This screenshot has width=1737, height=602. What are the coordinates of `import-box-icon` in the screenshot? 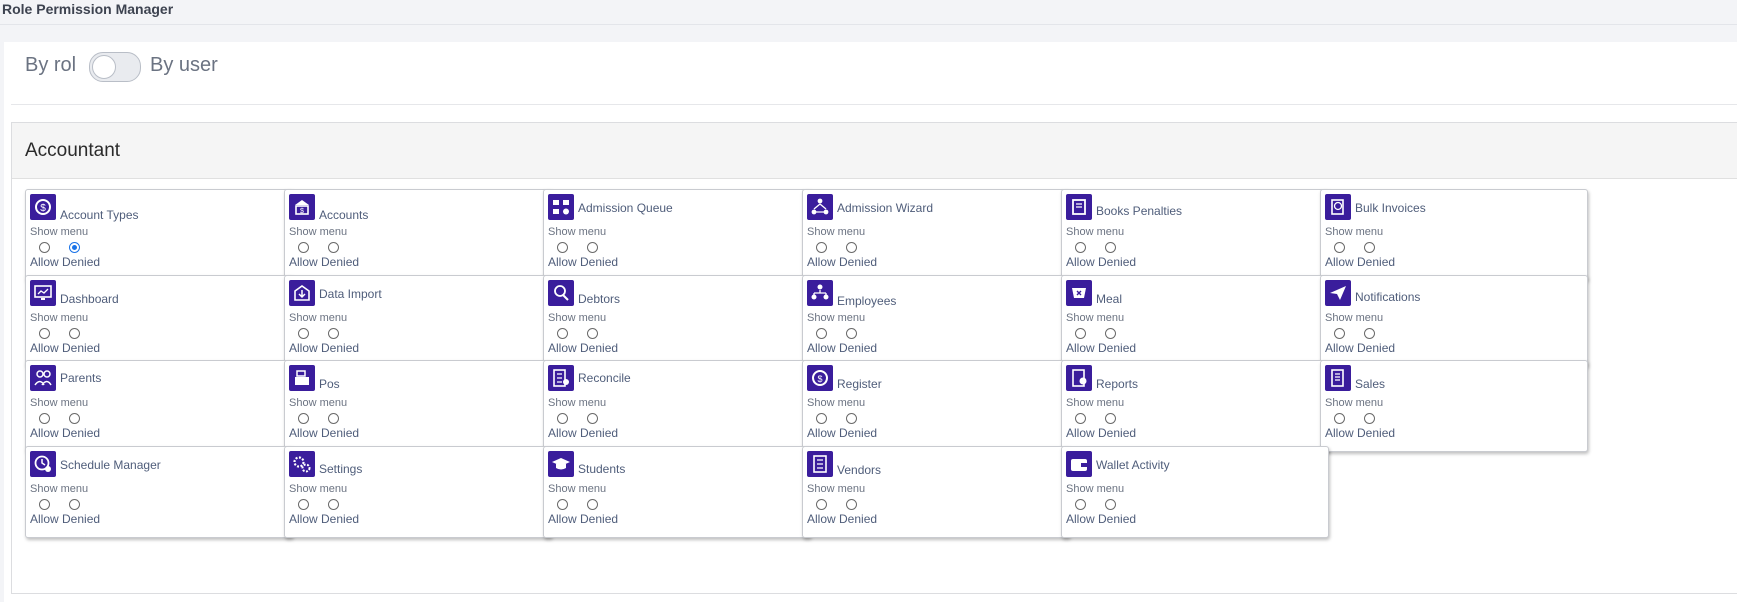 It's located at (302, 293).